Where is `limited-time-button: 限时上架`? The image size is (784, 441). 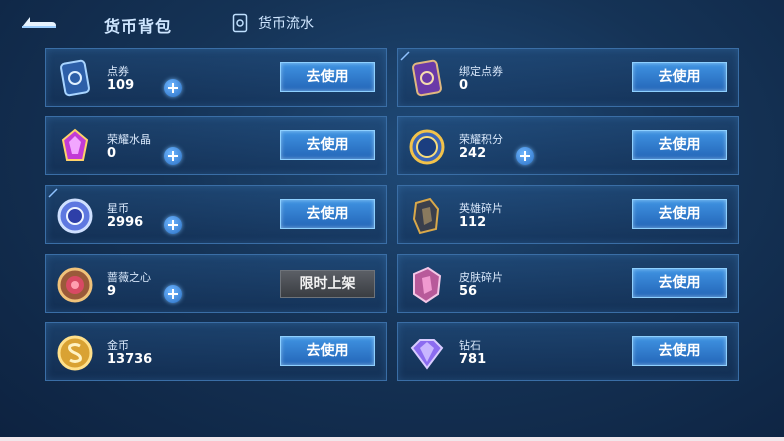 limited-time-button: 限时上架 is located at coordinates (327, 284).